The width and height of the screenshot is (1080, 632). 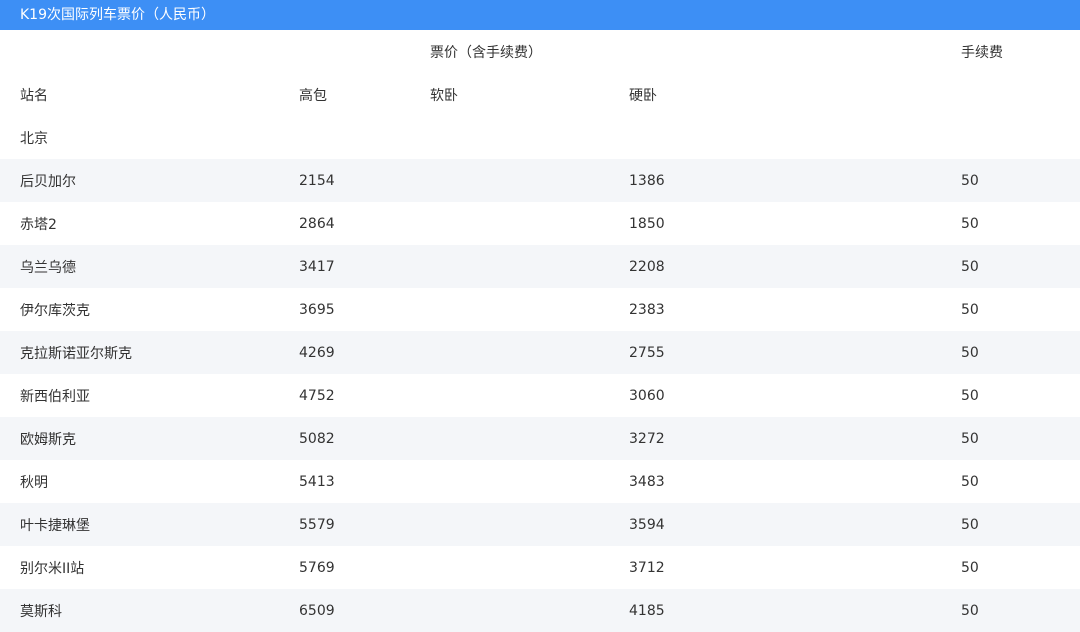 What do you see at coordinates (364, 352) in the screenshot?
I see `deluxe-fare-cell: 4269` at bounding box center [364, 352].